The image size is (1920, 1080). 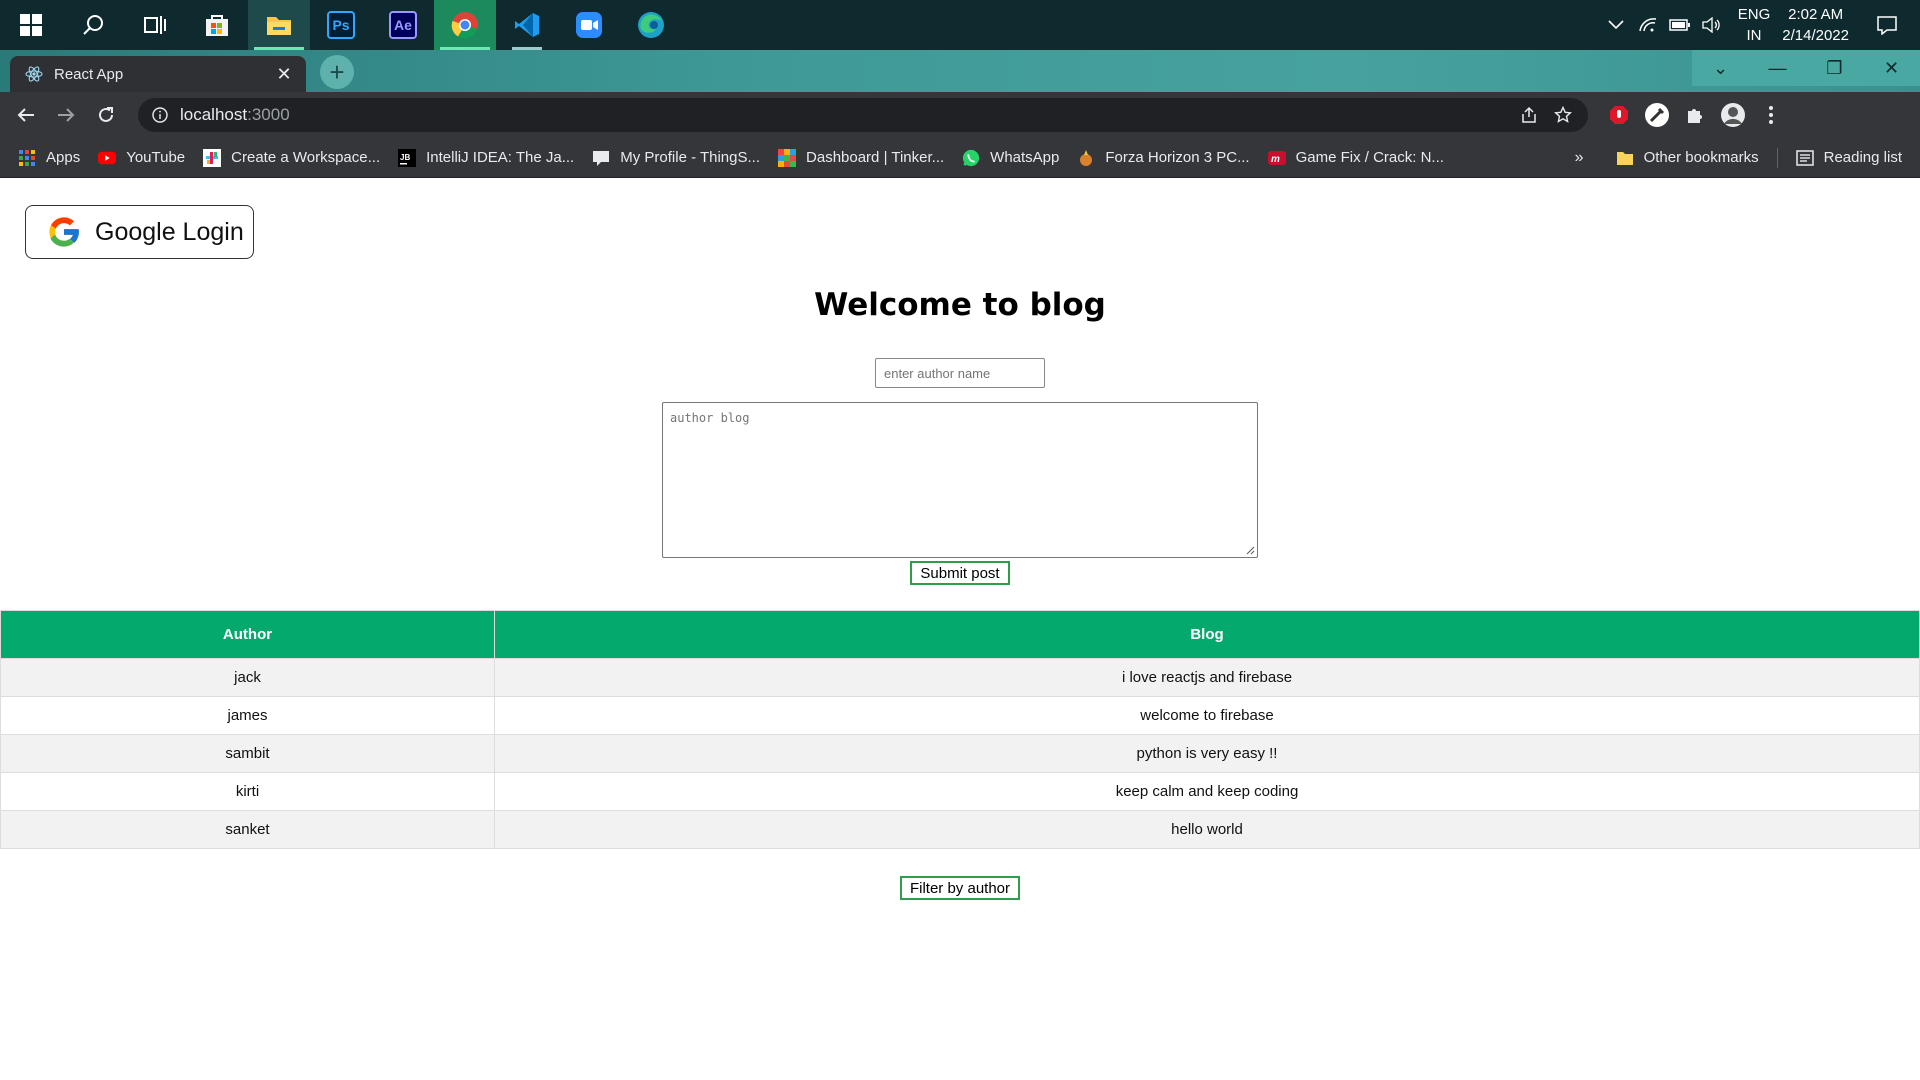 I want to click on other-bookmarks-label: Other bookmarks, so click(x=1701, y=157).